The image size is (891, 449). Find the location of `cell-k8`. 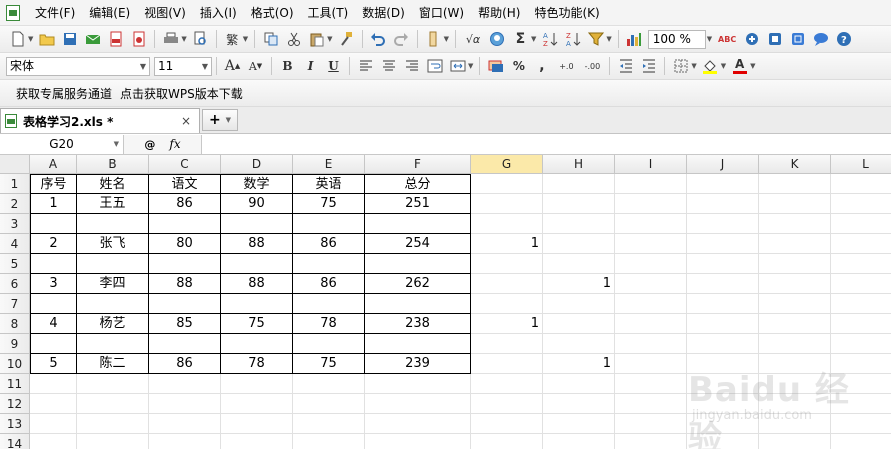

cell-k8 is located at coordinates (795, 324).